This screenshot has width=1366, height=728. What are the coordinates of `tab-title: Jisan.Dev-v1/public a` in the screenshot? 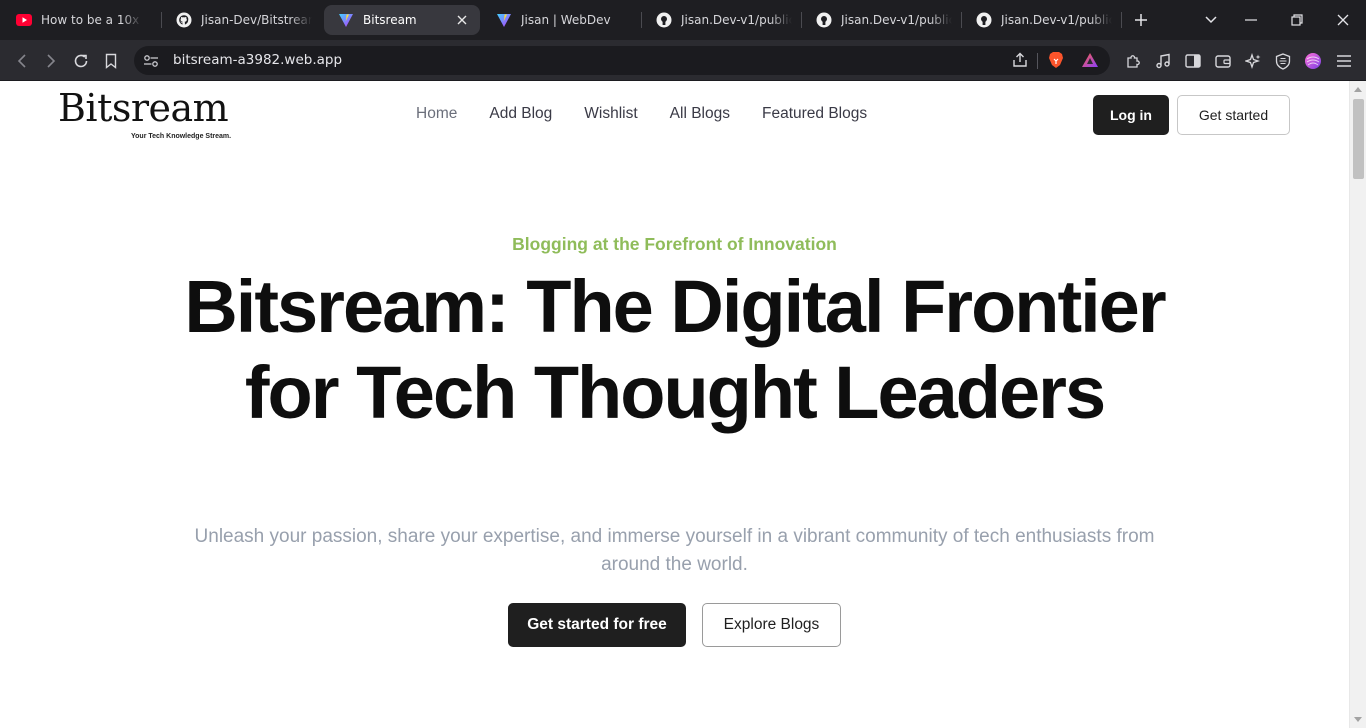 It's located at (736, 20).